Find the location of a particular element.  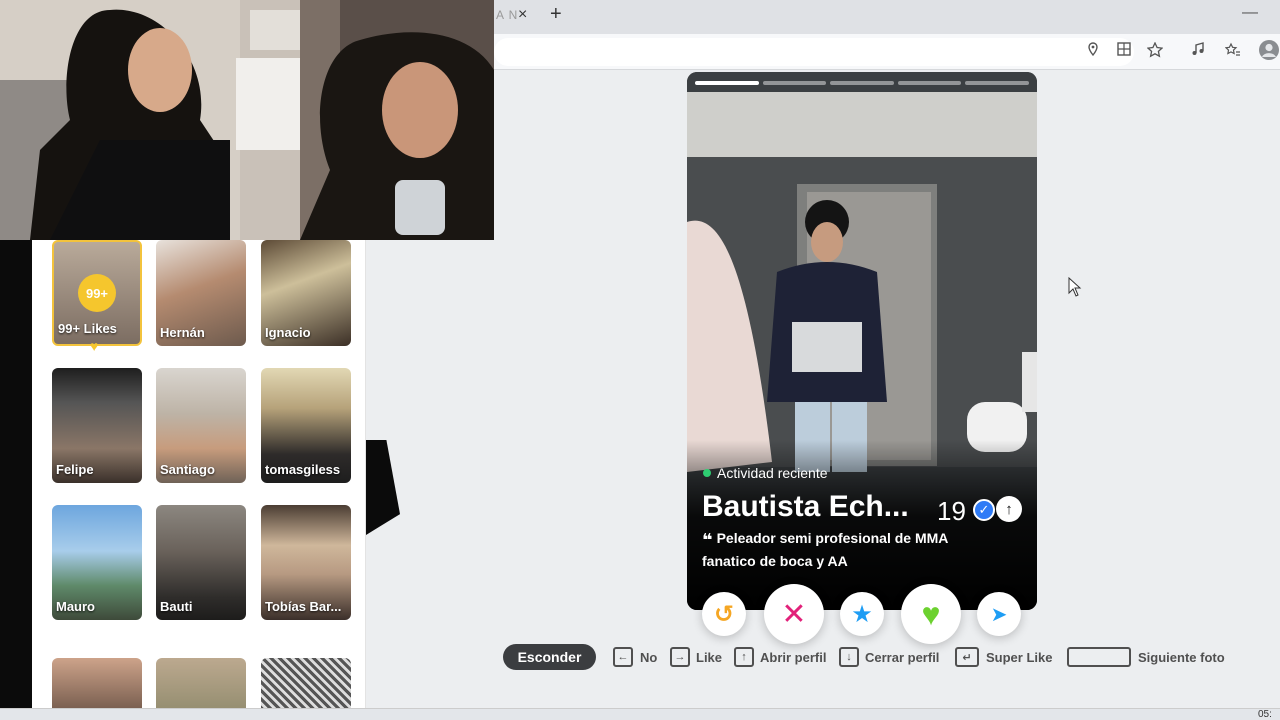

shortcut-no-label: No is located at coordinates (649, 657).